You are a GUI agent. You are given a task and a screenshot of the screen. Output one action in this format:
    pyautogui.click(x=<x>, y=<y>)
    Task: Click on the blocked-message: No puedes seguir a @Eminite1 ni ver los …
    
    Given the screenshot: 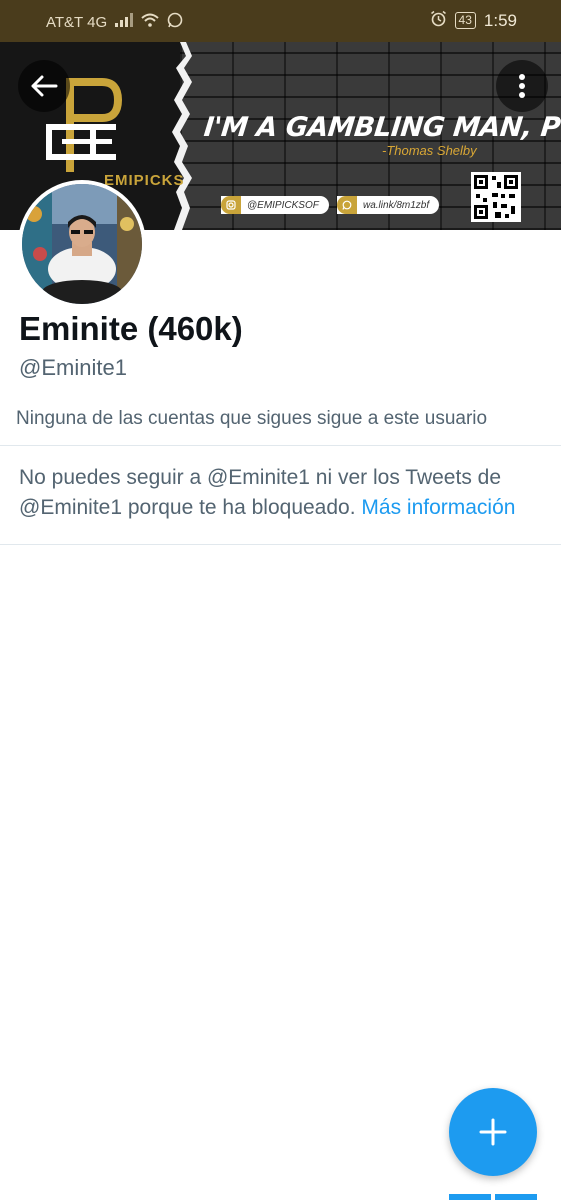 What is the action you would take?
    pyautogui.click(x=284, y=493)
    